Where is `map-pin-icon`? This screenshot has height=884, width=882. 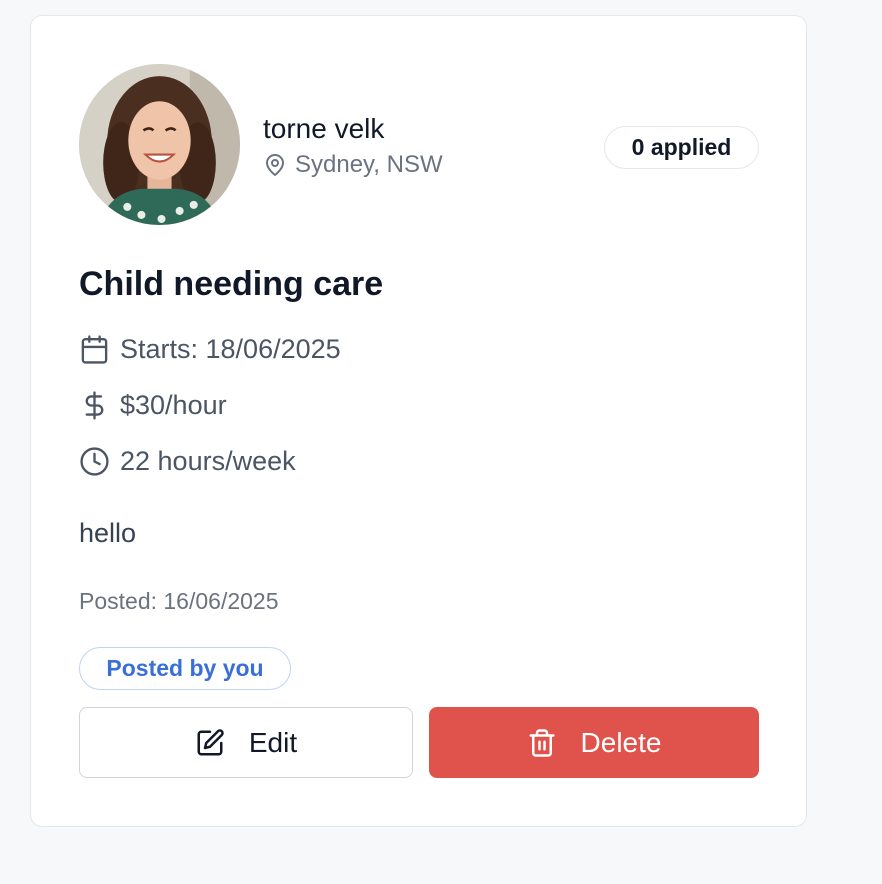
map-pin-icon is located at coordinates (275, 165).